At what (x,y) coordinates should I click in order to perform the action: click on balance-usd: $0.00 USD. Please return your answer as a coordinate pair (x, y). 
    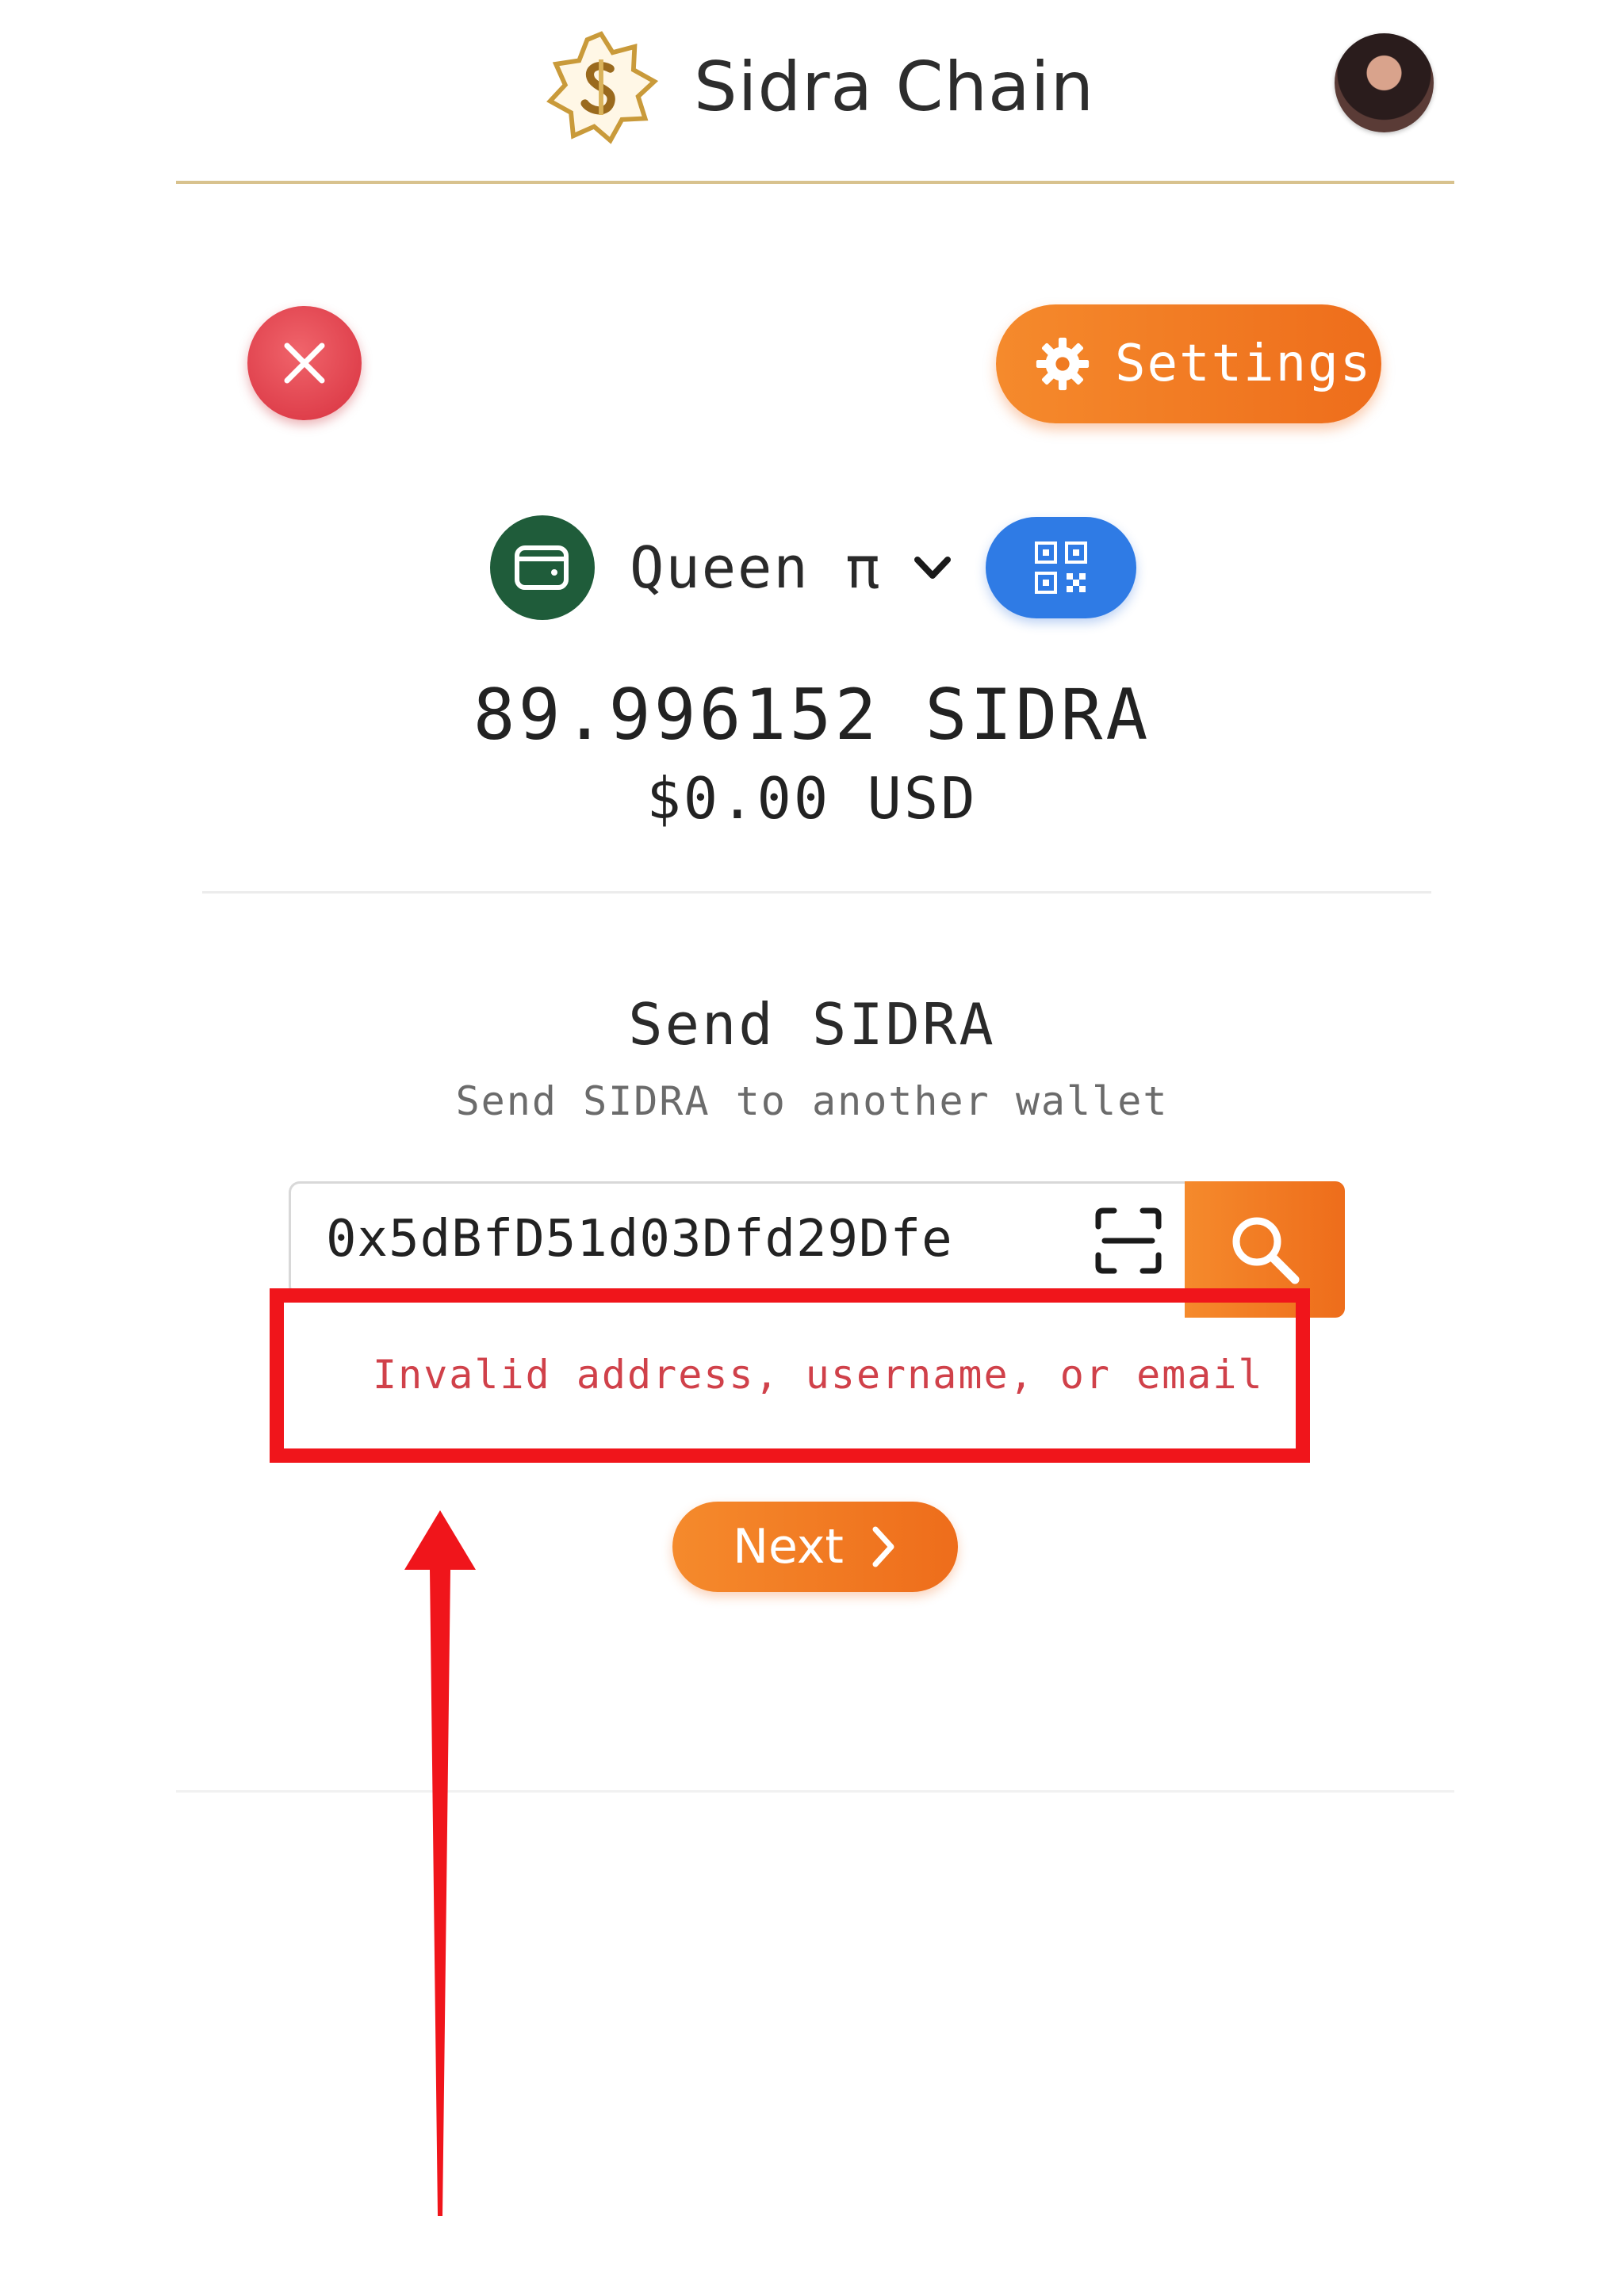
    Looking at the image, I should click on (812, 799).